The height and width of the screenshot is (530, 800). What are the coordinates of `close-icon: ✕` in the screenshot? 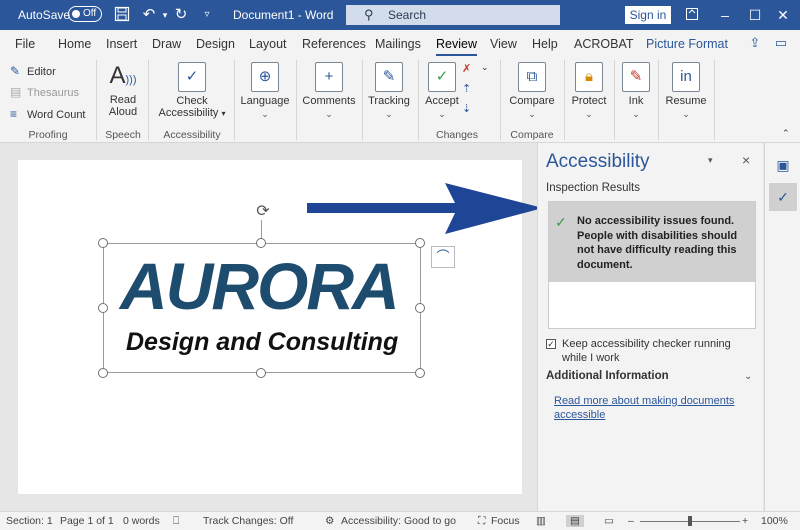 It's located at (783, 15).